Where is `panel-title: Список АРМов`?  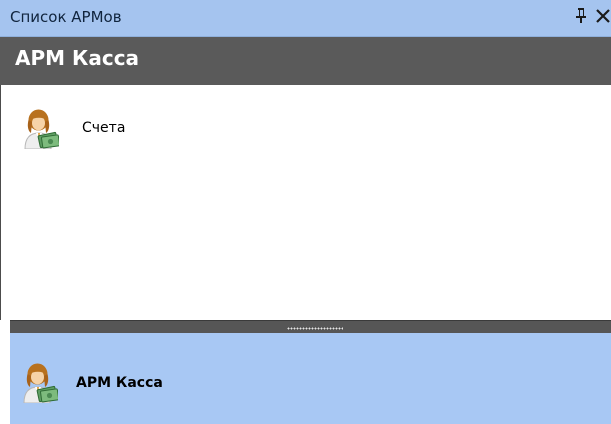
panel-title: Список АРМов is located at coordinates (66, 17).